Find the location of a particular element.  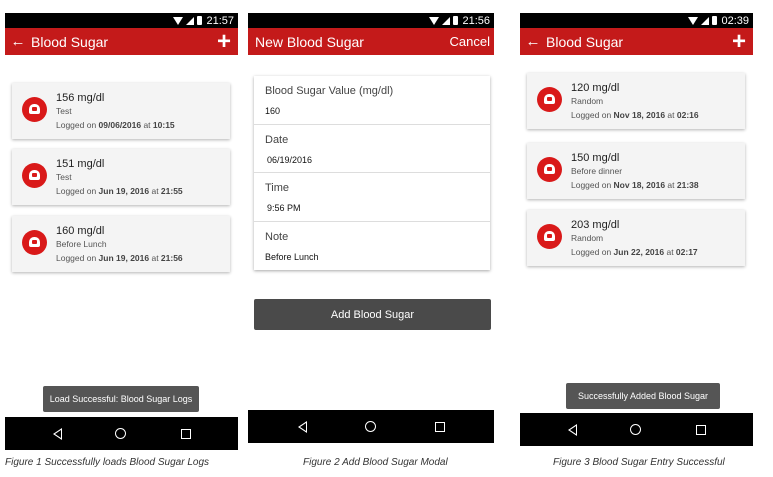

figure-caption-2: Figure 2 Add Blood Sugar Modal is located at coordinates (375, 462).